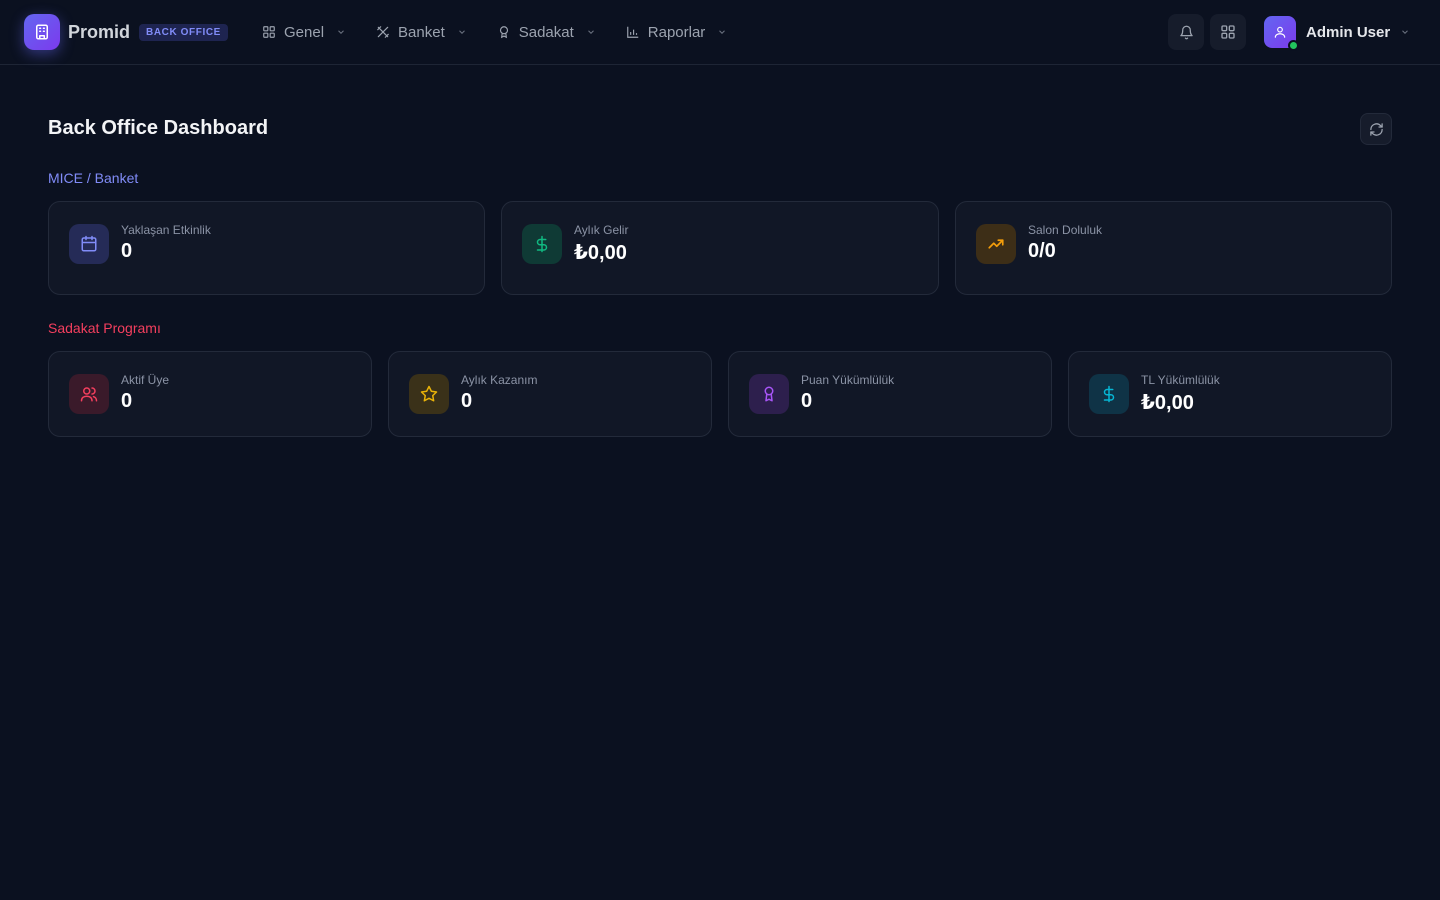  I want to click on nav-raporlar: Raporlar, so click(677, 32).